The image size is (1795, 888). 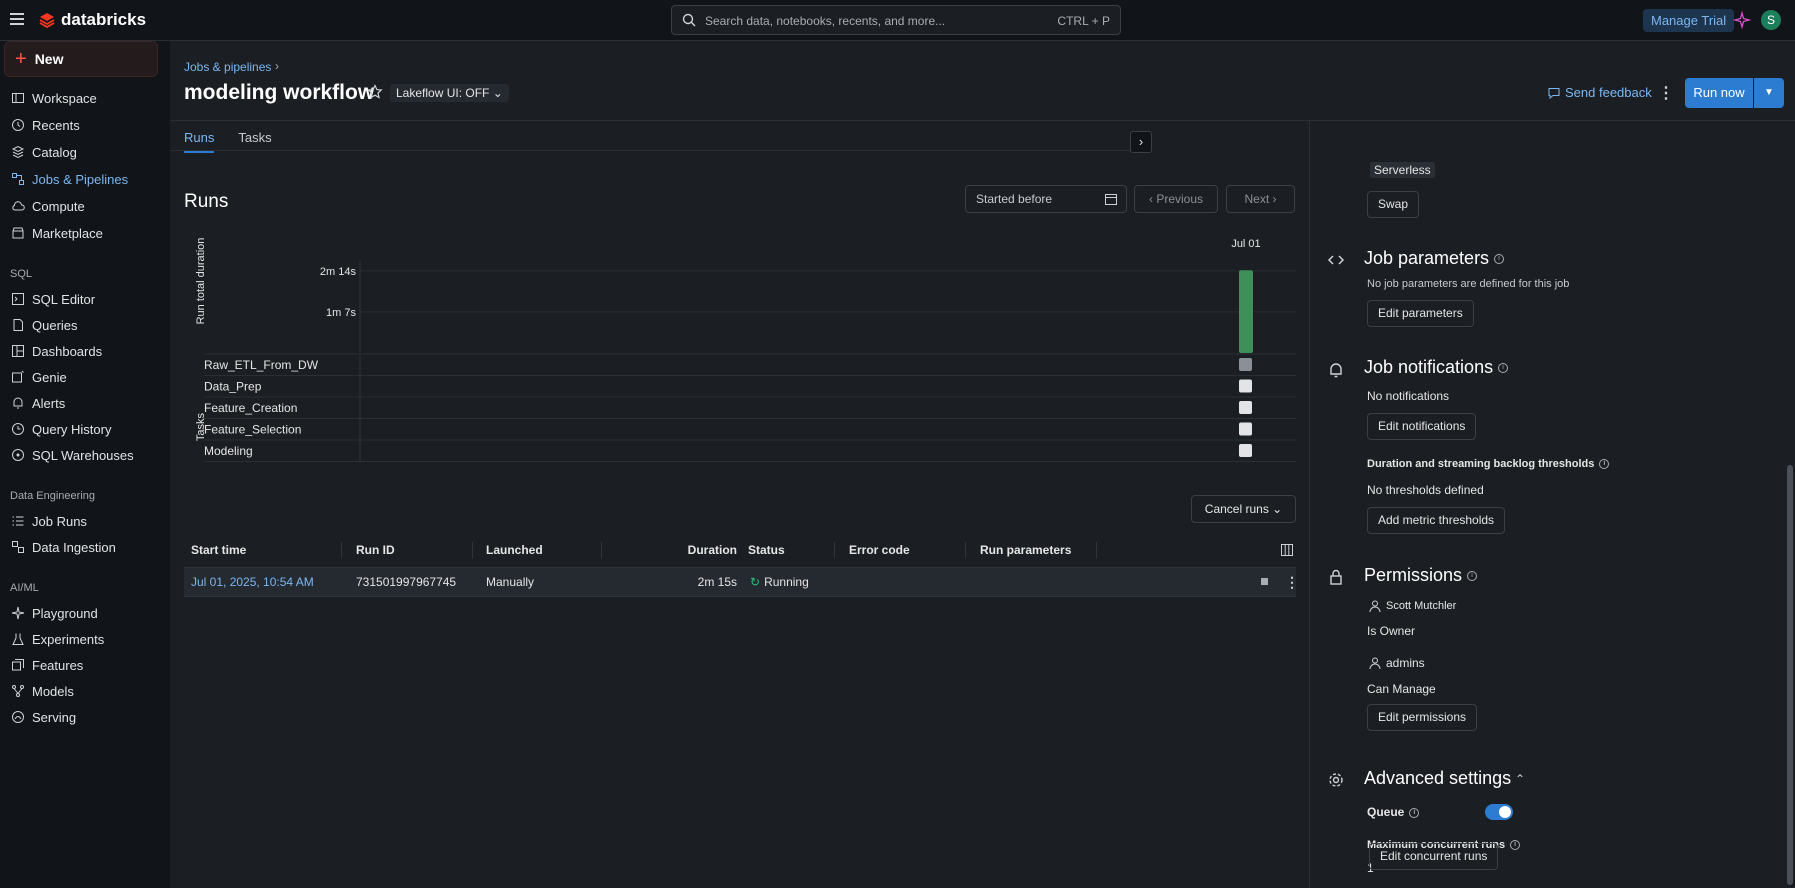 What do you see at coordinates (85, 429) in the screenshot?
I see `sidebar-item-query-history: Query History` at bounding box center [85, 429].